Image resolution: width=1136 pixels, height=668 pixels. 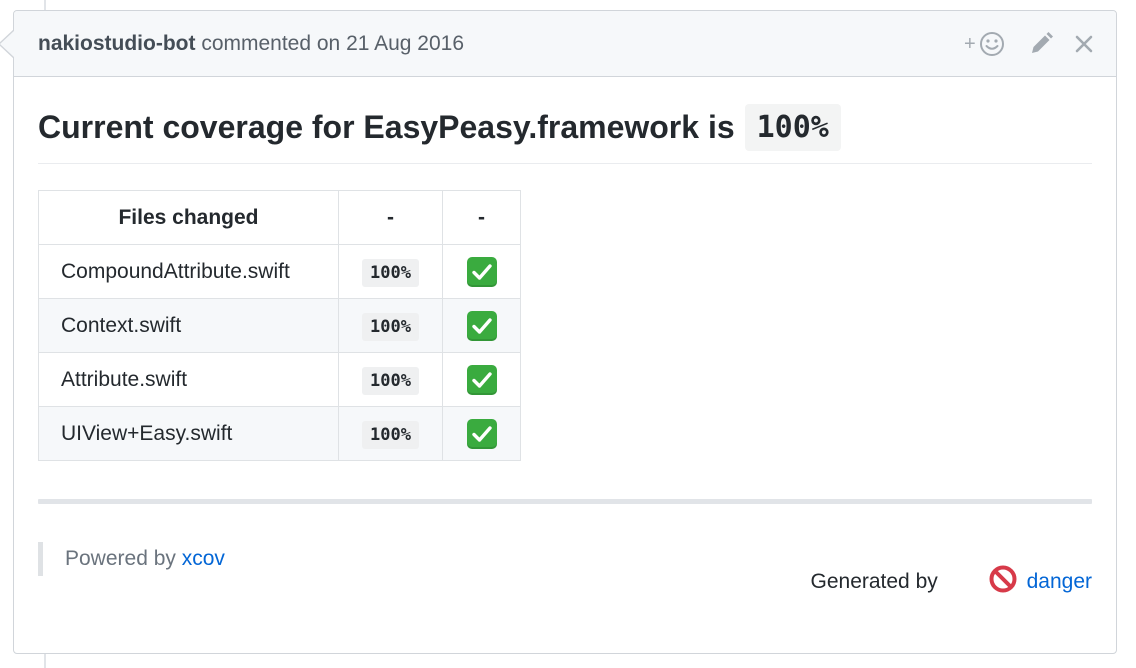 I want to click on comment-meta: nakiostudio-bot commented on 21 Aug 2016, so click(x=251, y=44).